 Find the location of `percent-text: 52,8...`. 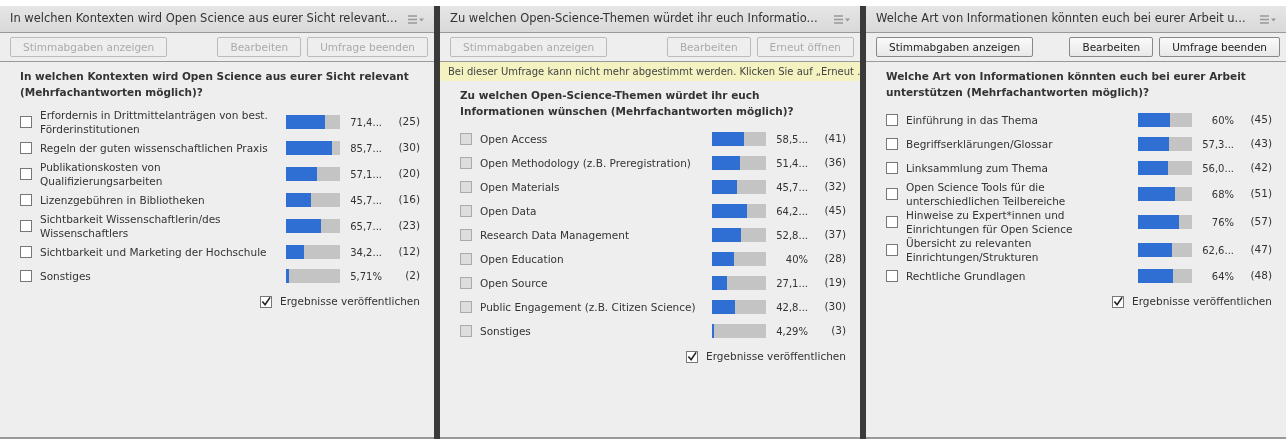

percent-text: 52,8... is located at coordinates (791, 235).